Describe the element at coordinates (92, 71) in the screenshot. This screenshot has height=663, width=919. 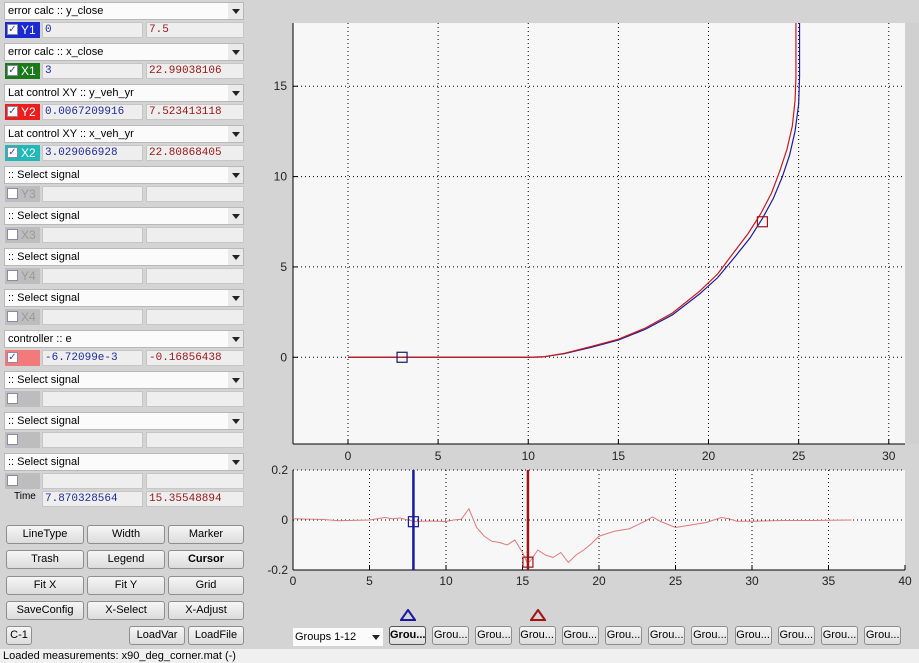
I see `cursor1-value-field: 3` at that location.